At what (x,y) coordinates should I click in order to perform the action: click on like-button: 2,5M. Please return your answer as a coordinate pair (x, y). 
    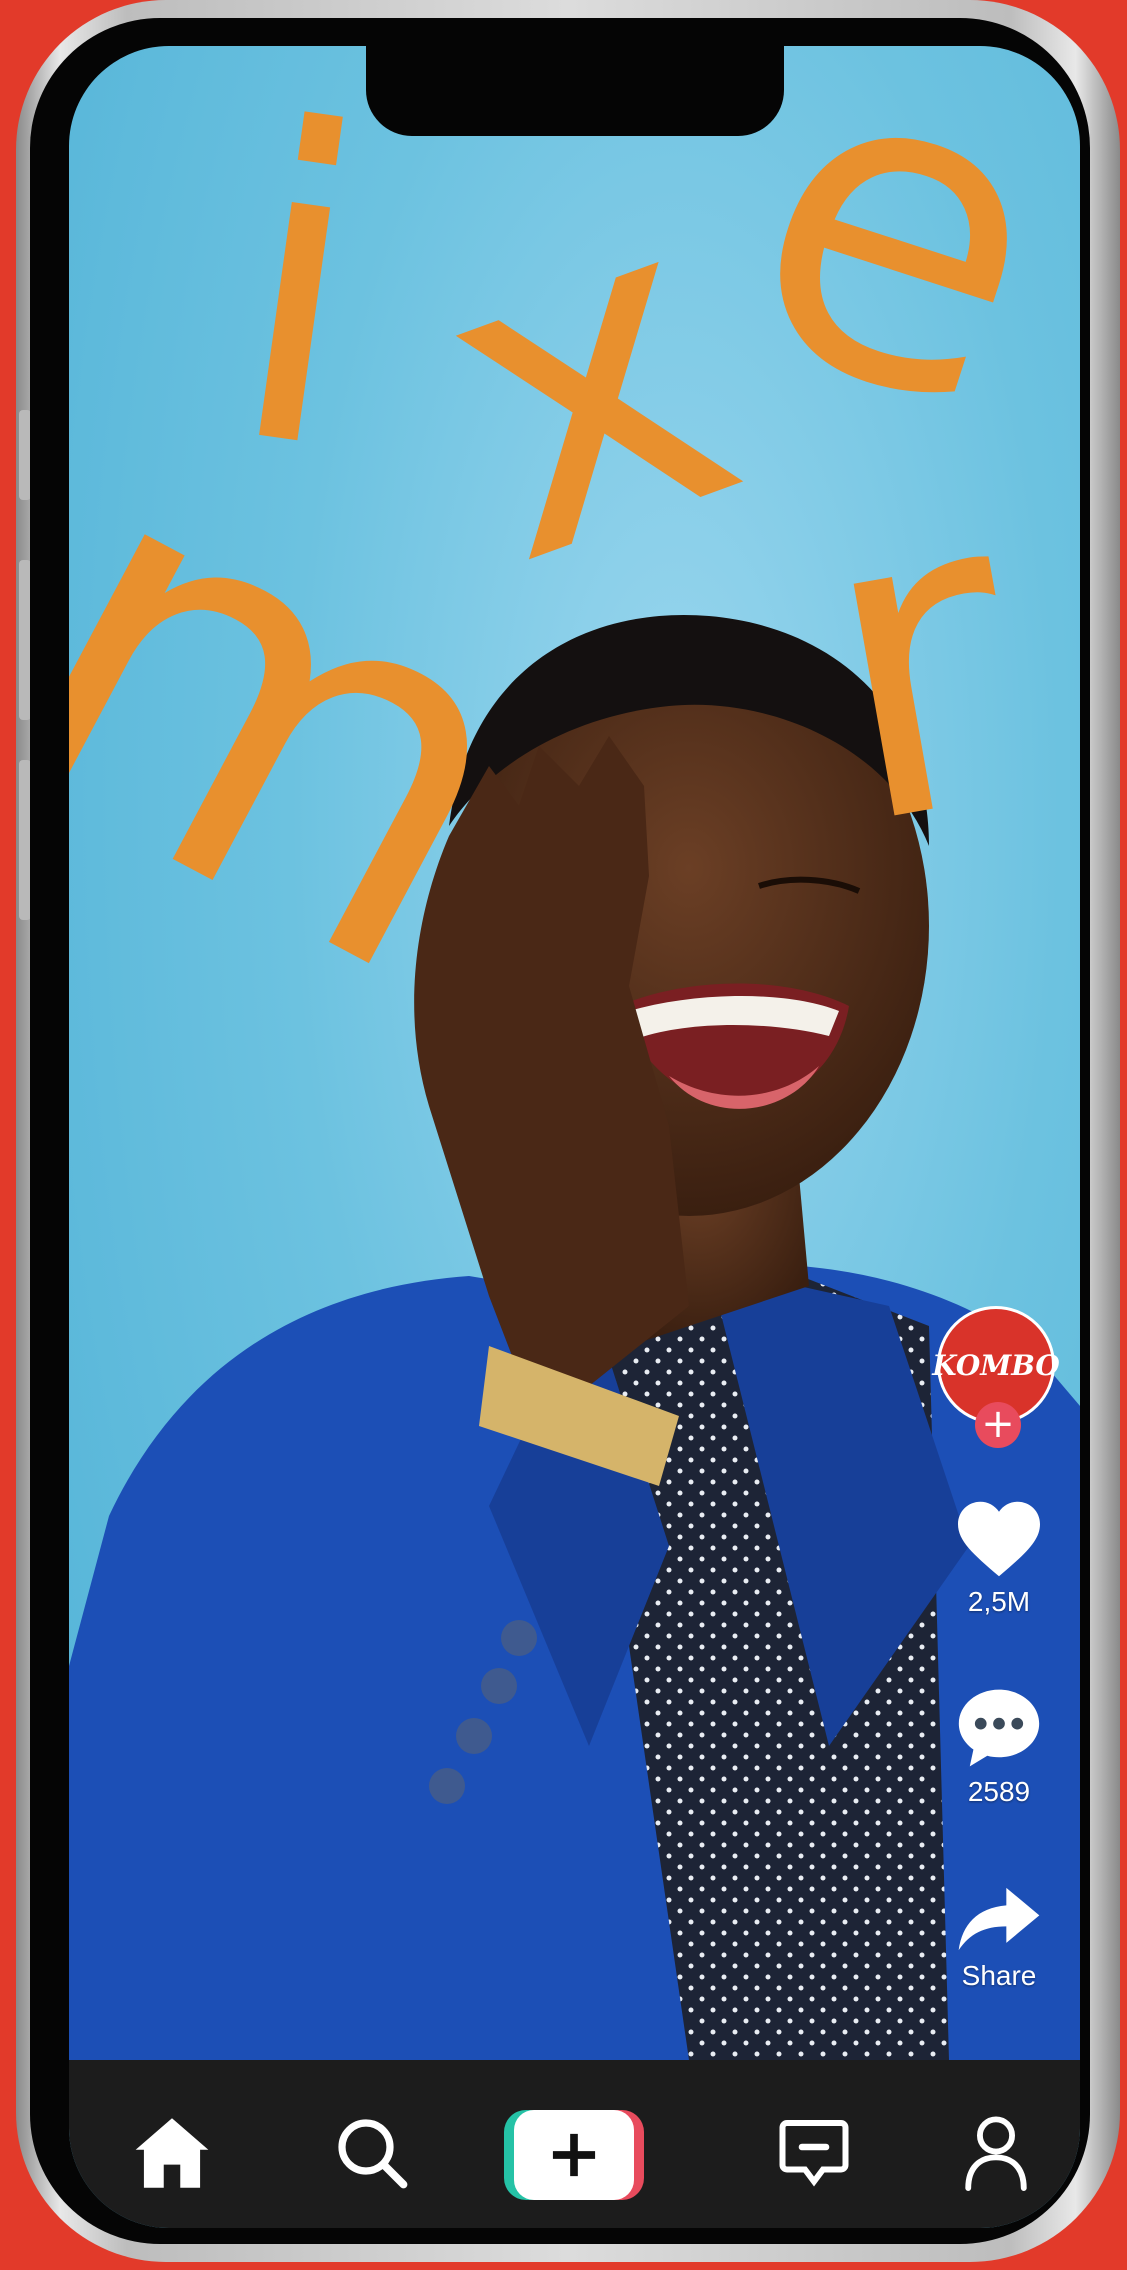
    Looking at the image, I should click on (999, 1558).